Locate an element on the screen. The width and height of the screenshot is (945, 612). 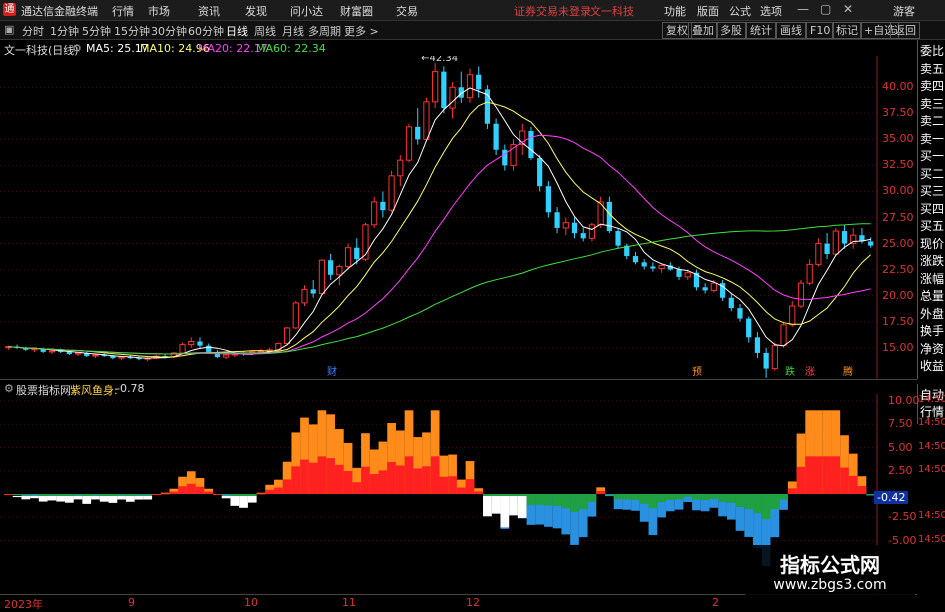
close-icon: ✕ is located at coordinates (848, 9).